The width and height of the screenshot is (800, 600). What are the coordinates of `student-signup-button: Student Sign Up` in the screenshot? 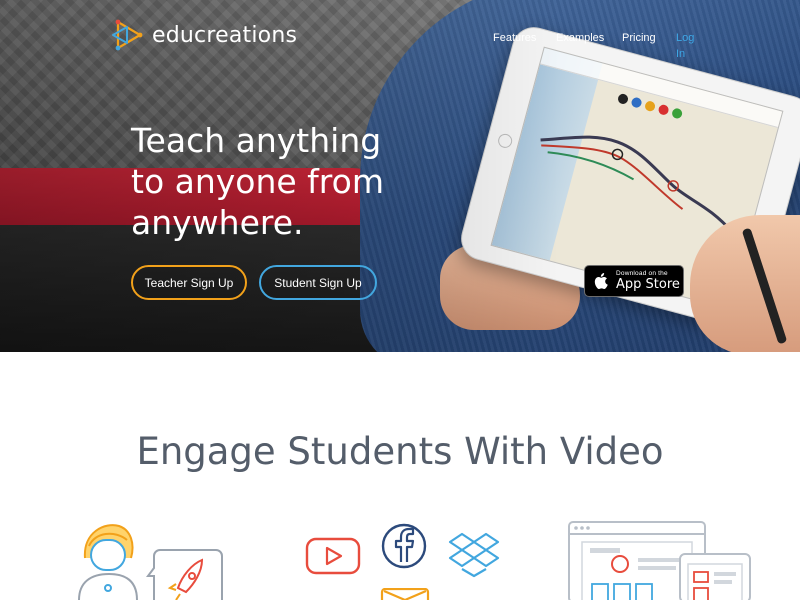 It's located at (318, 282).